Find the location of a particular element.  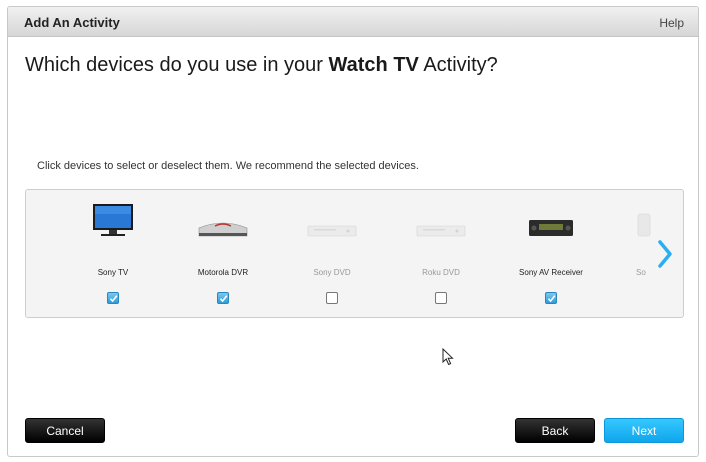

device-label: Sony AV Receiver is located at coordinates (551, 272).